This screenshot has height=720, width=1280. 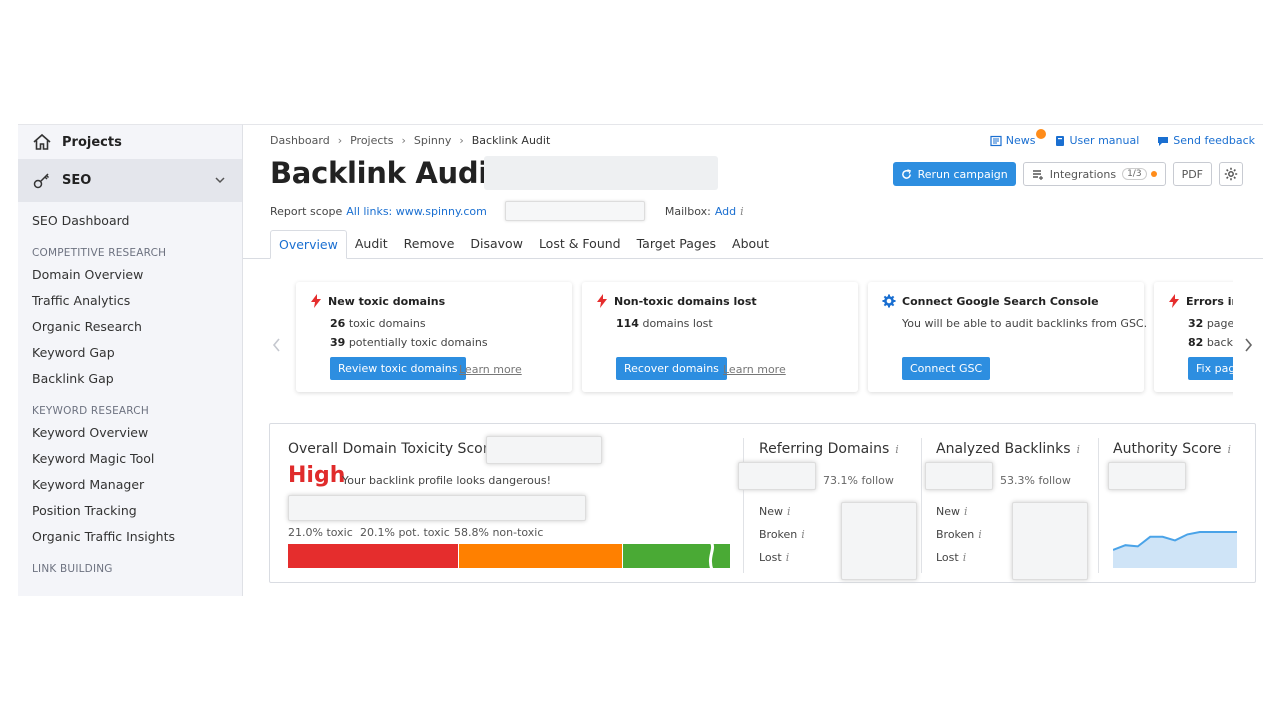 I want to click on news-link: News, so click(x=1018, y=138).